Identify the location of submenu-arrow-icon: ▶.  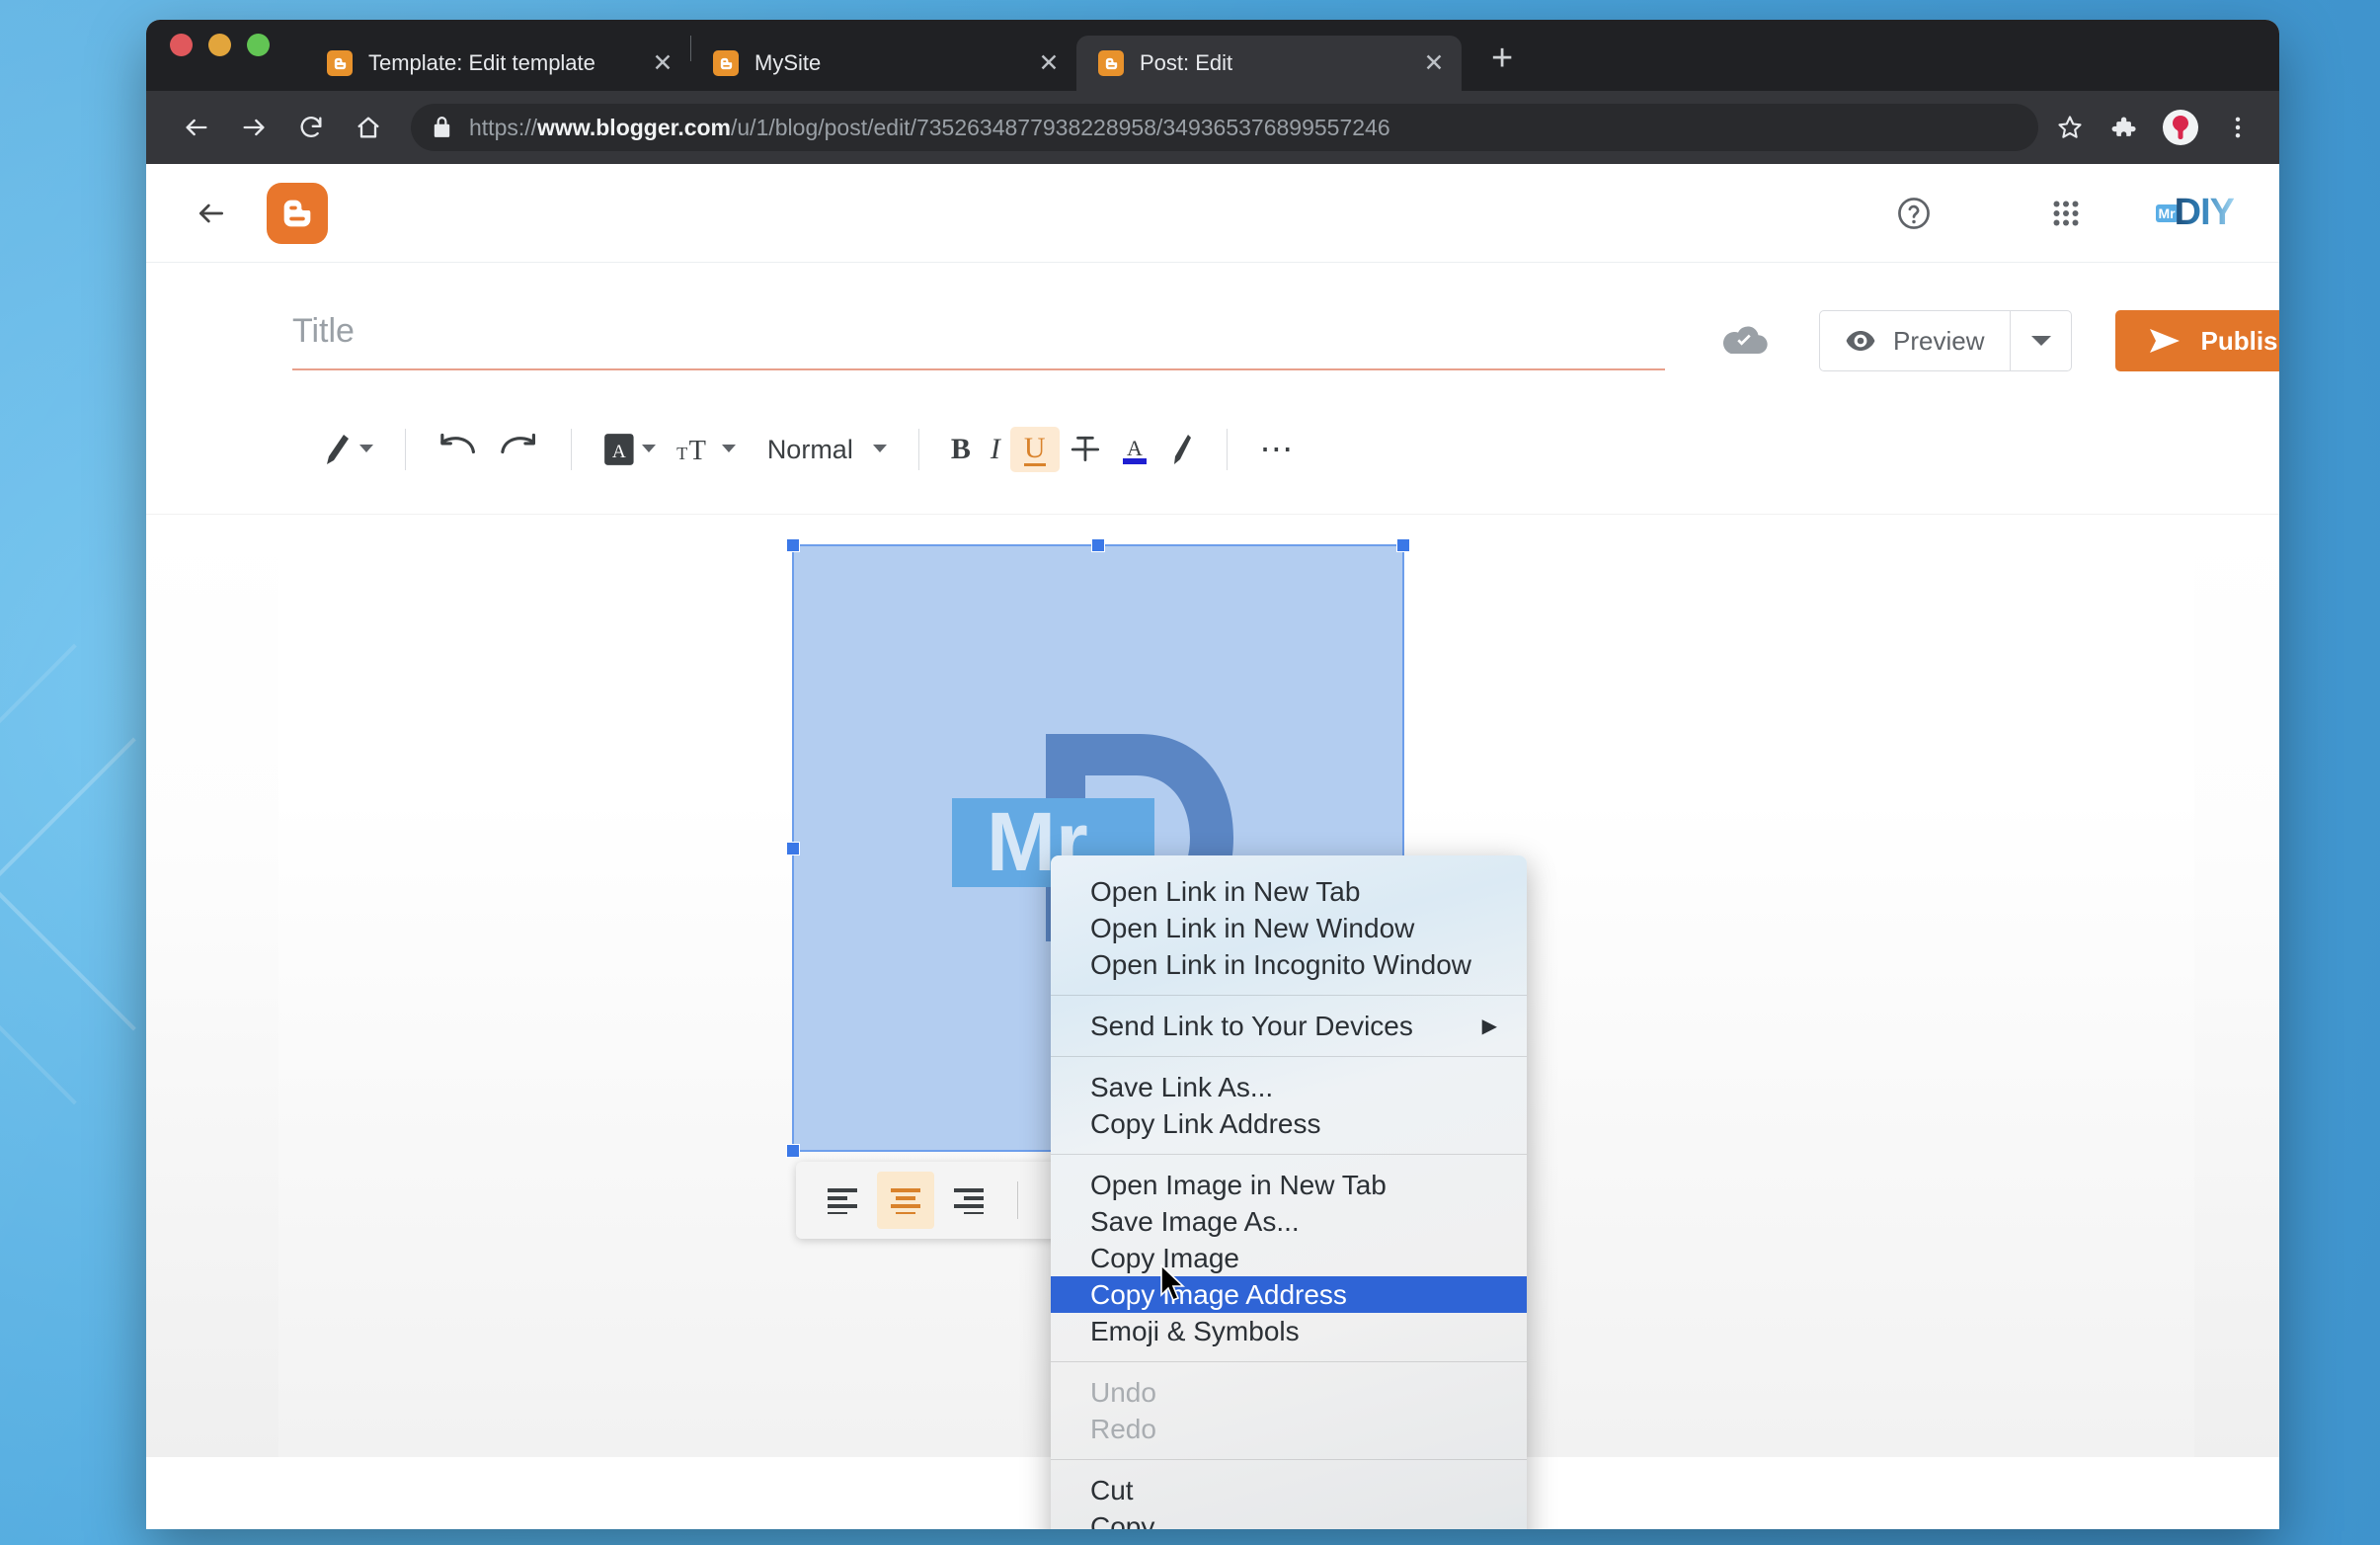
(1489, 1026).